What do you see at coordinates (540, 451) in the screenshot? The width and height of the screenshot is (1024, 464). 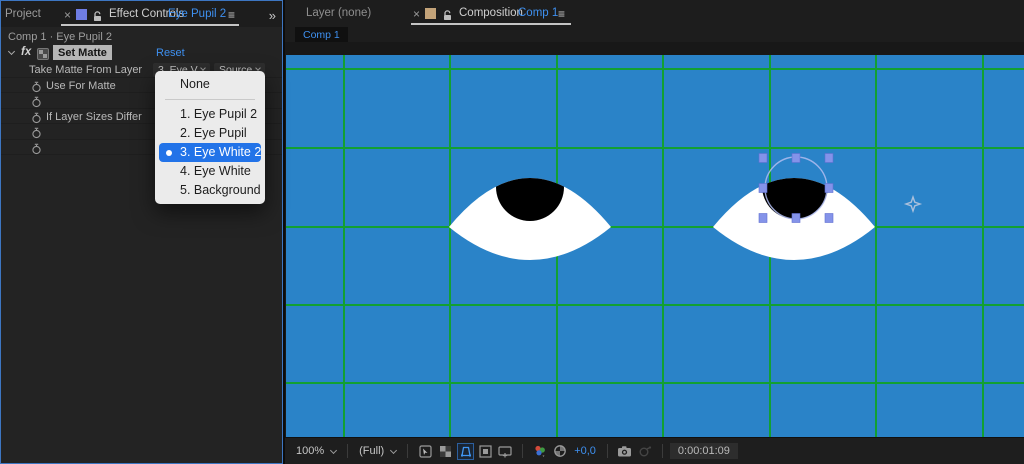 I see `channels-icon` at bounding box center [540, 451].